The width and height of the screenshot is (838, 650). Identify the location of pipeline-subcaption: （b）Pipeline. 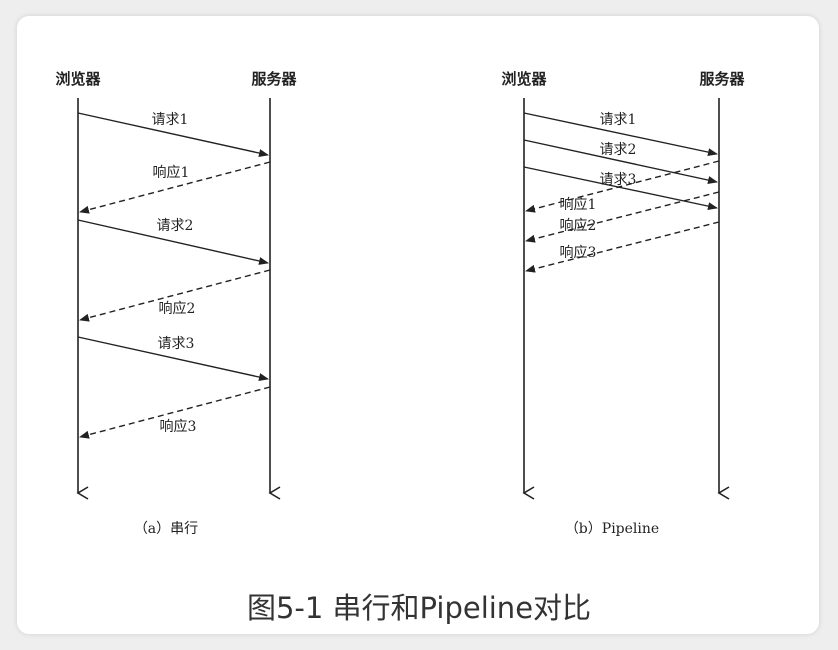
(612, 529).